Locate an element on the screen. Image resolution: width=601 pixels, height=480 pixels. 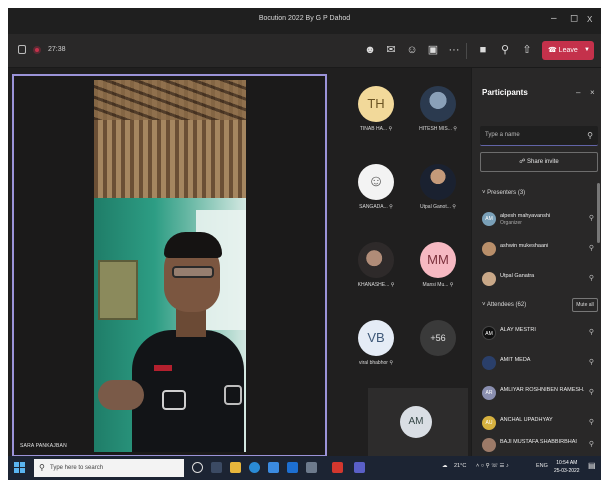
self-view: AM is located at coordinates (418, 422).